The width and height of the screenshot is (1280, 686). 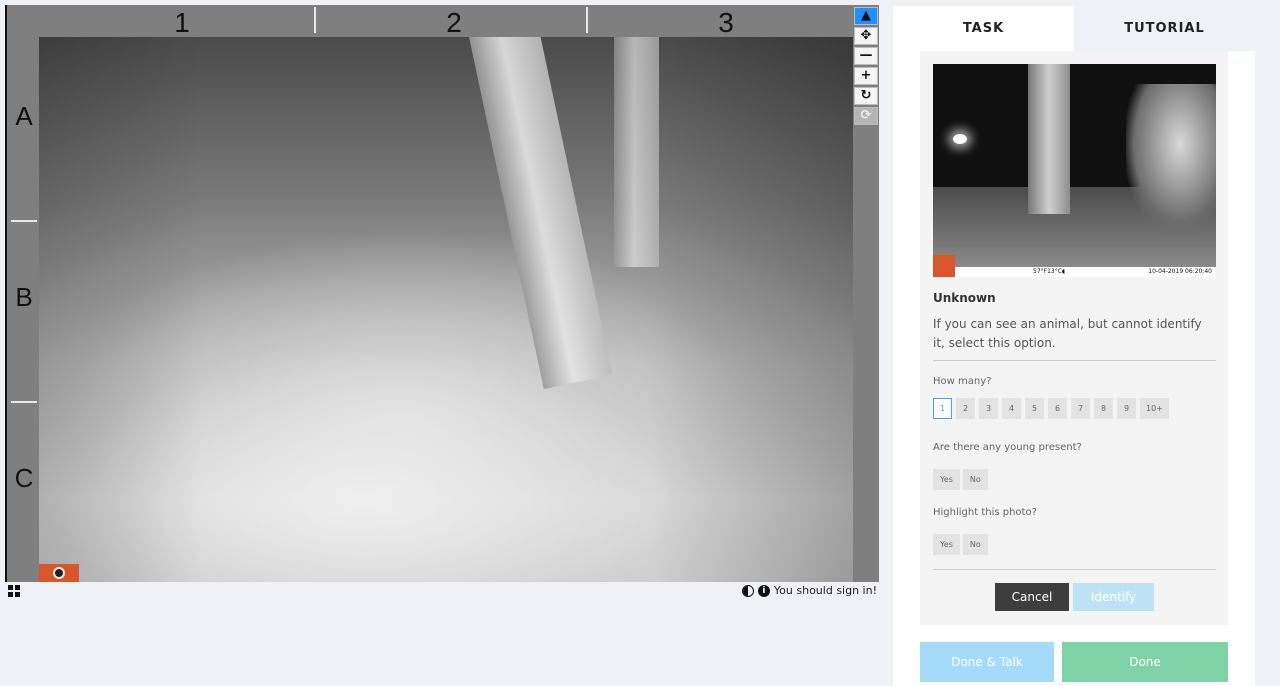 I want to click on refresh-icon: ⟳, so click(x=866, y=116).